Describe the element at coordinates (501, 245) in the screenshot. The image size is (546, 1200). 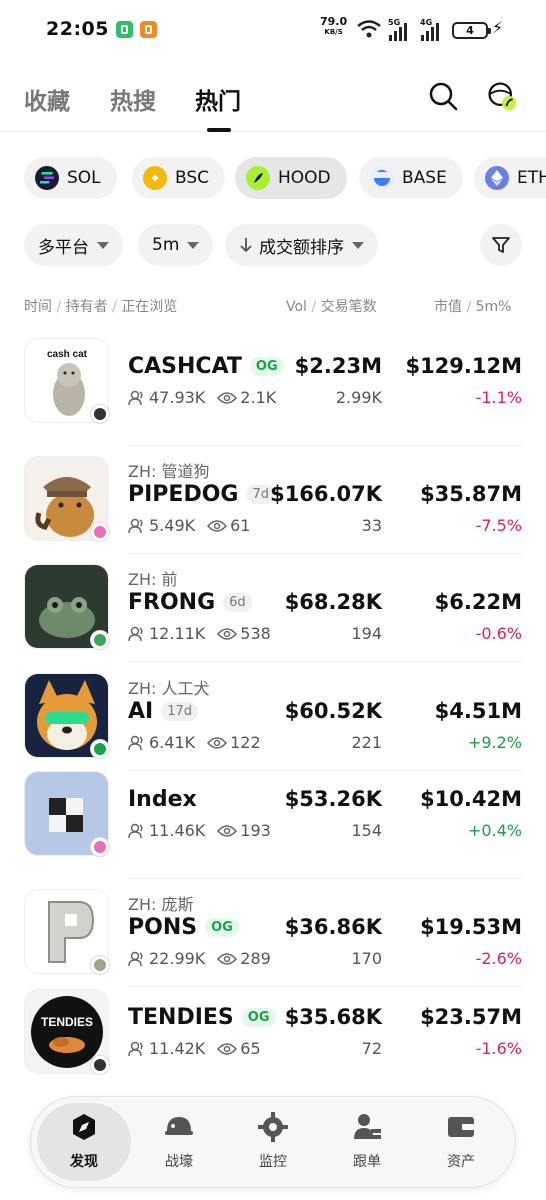
I see `advanced-filter-button` at that location.